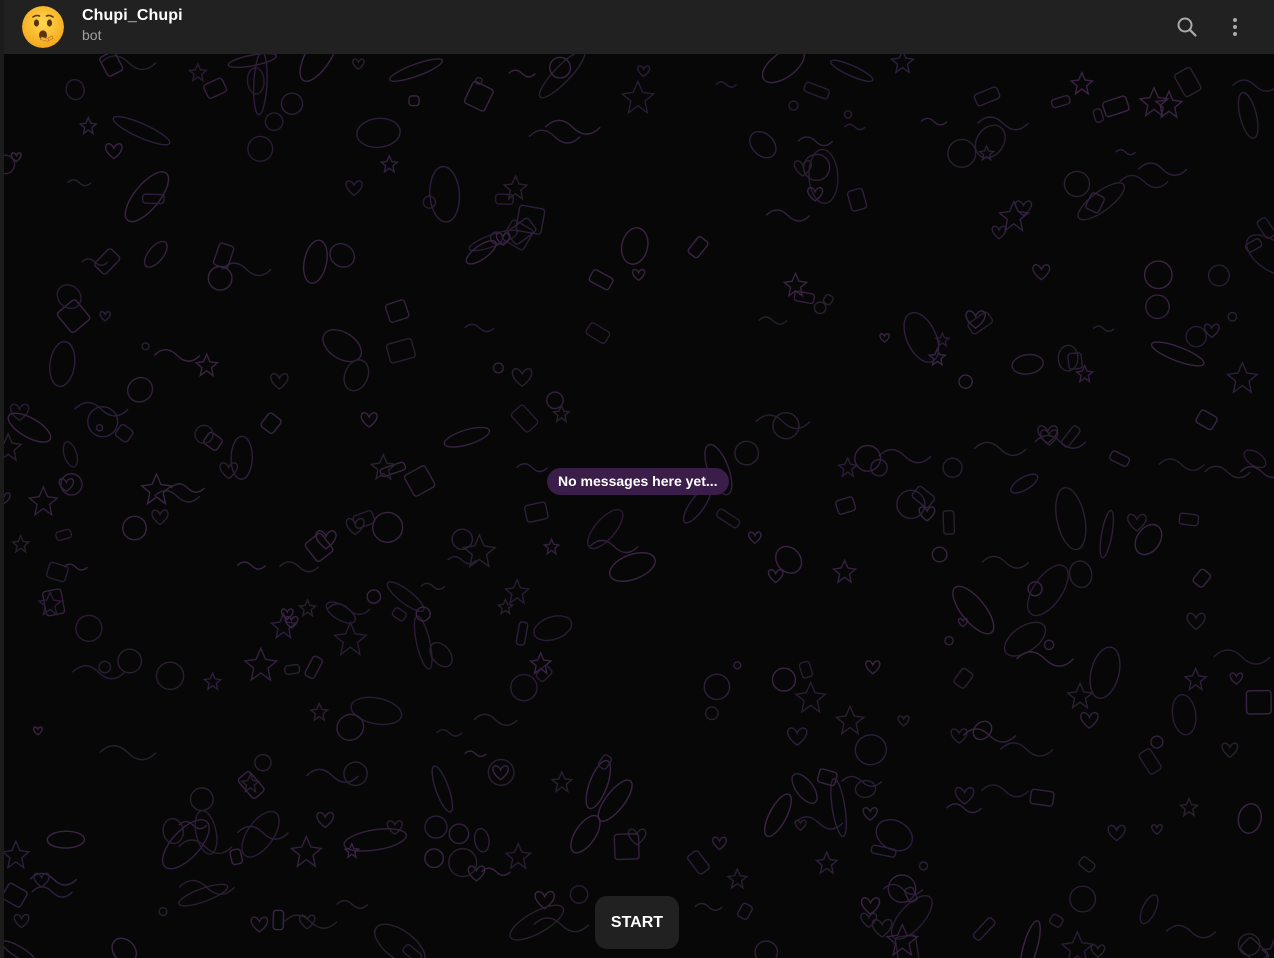 Image resolution: width=1274 pixels, height=958 pixels. What do you see at coordinates (637, 922) in the screenshot?
I see `start-button: START` at bounding box center [637, 922].